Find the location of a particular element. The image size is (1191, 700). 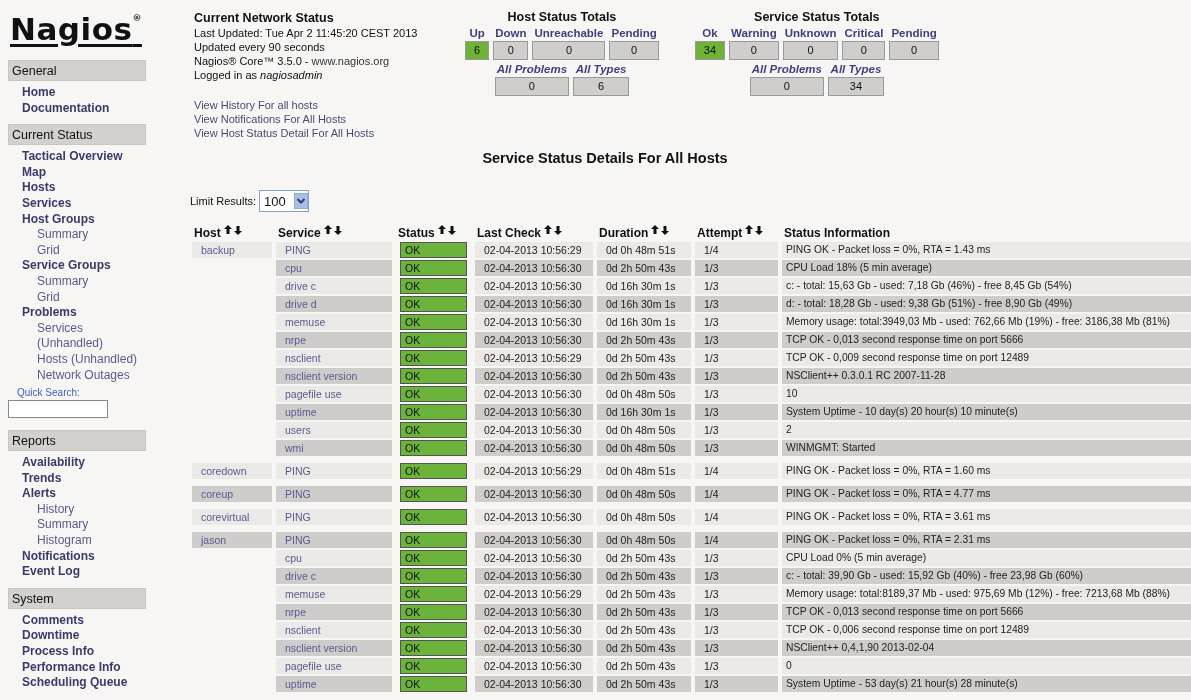

sidebar-link: Trends is located at coordinates (42, 478).